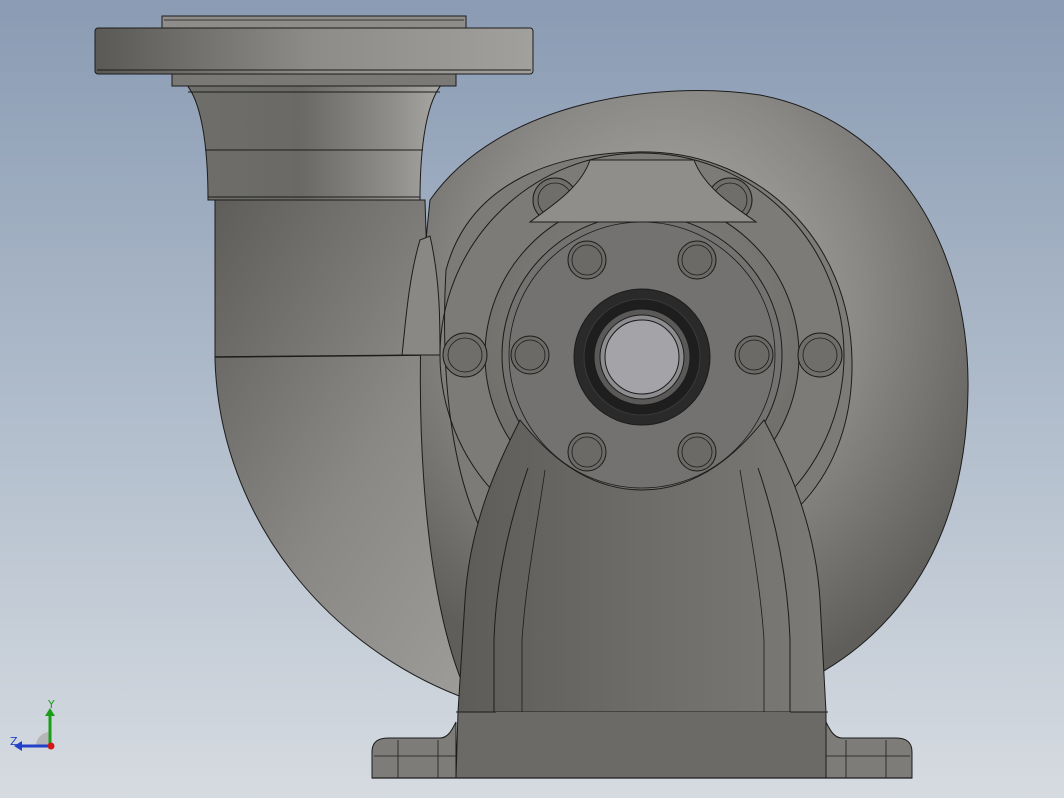  I want to click on reference-triad: Y Z, so click(38, 728).